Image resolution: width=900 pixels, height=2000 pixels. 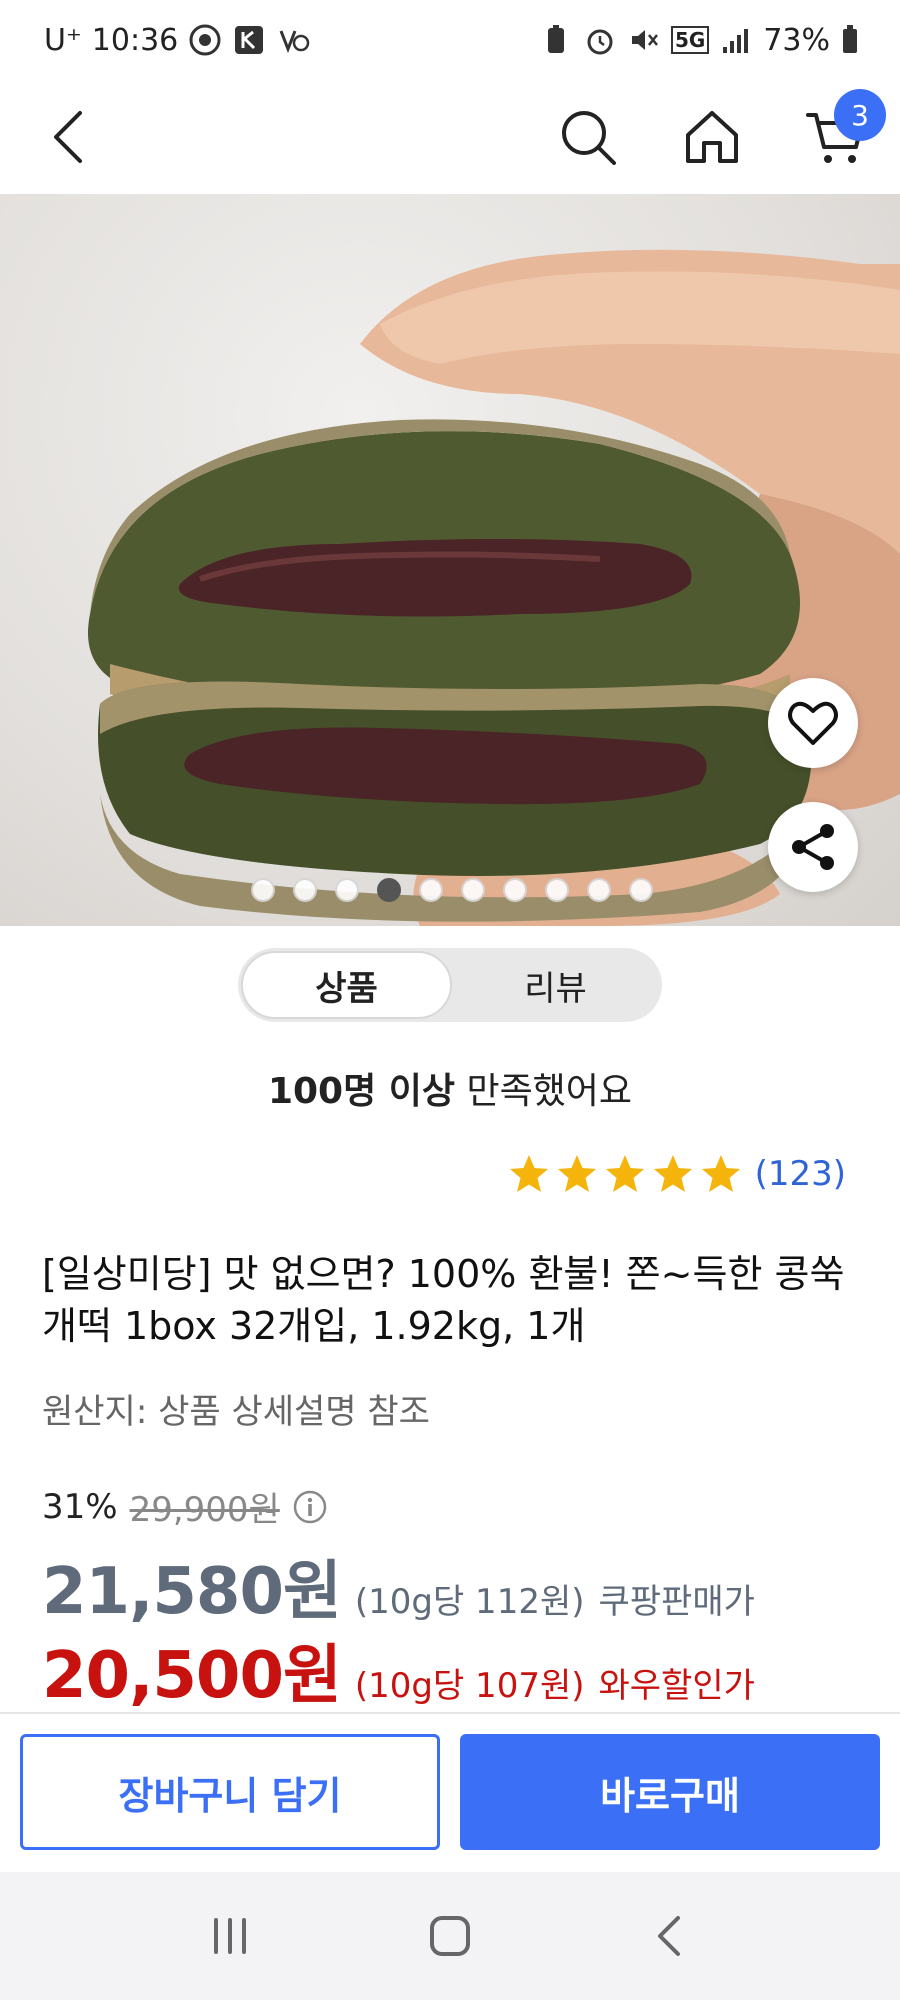 I want to click on wishlist-button, so click(x=813, y=723).